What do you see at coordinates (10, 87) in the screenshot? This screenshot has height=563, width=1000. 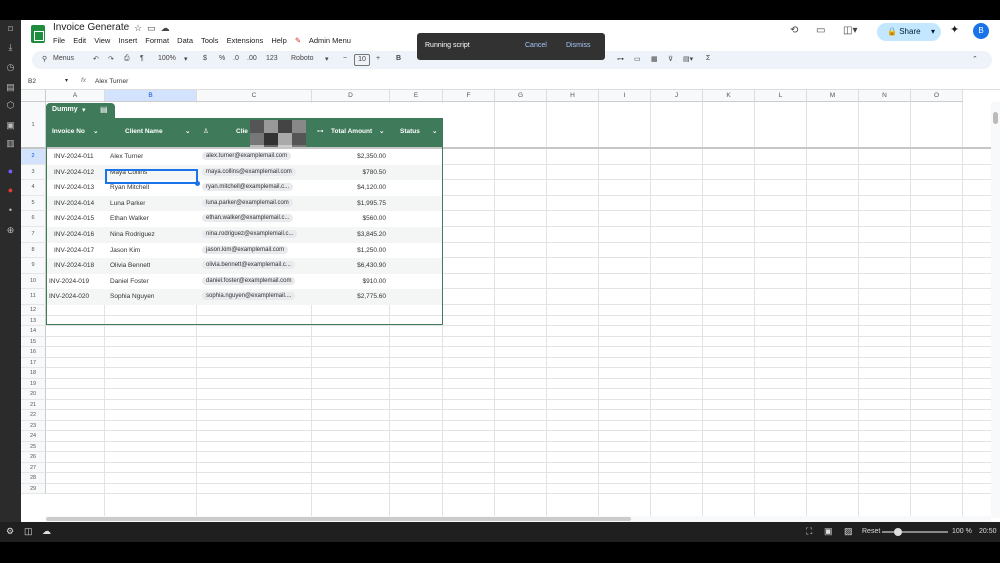 I see `wallet-icon: ▤` at bounding box center [10, 87].